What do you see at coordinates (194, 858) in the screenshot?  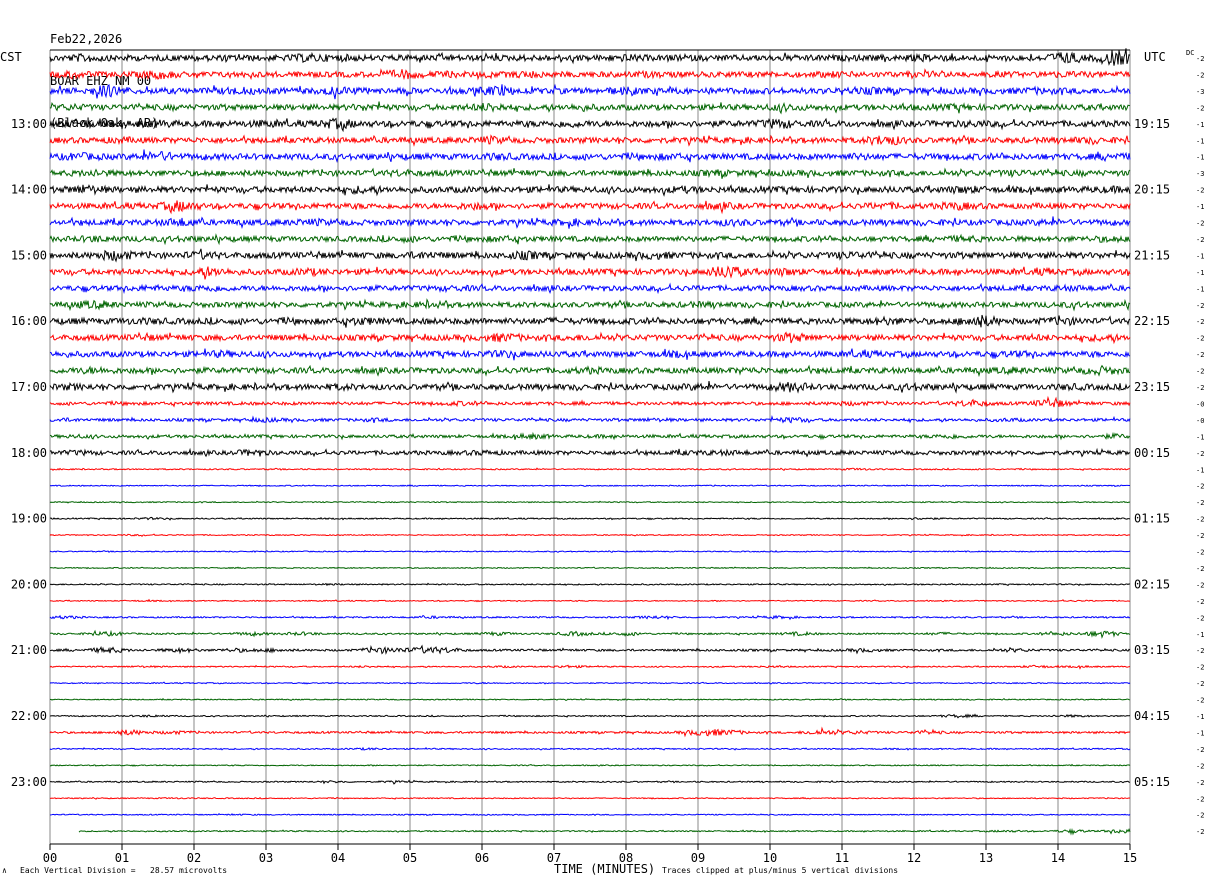 I see `x-tick-label: 02` at bounding box center [194, 858].